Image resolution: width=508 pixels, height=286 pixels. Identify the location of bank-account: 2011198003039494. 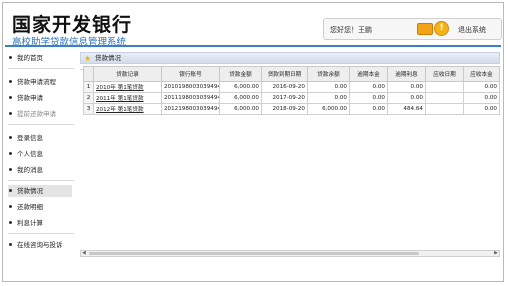
(190, 98).